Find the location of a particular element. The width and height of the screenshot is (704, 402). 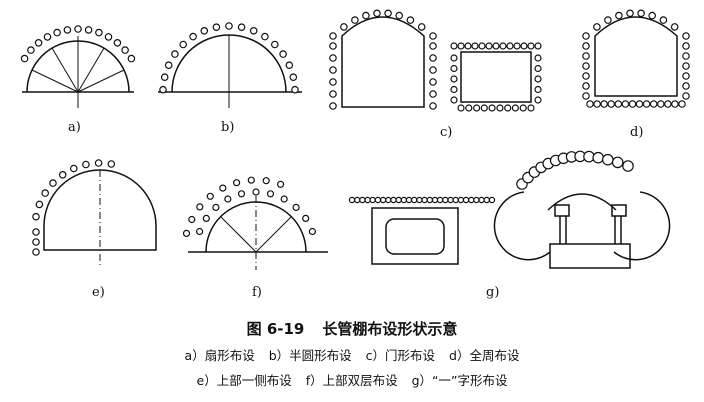

pipe-holes-g-row is located at coordinates (422, 200).